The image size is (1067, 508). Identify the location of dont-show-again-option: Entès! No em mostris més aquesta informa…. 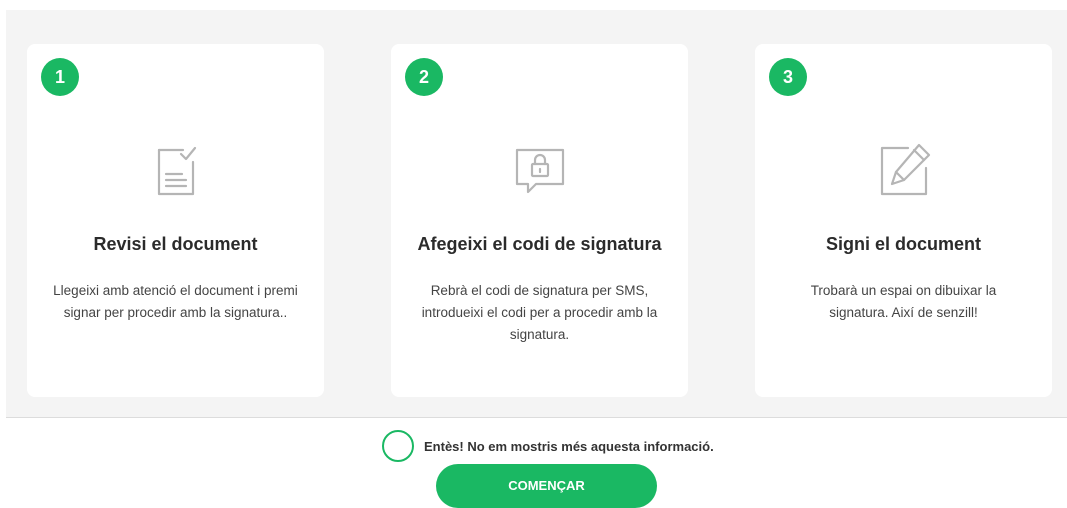
(548, 446).